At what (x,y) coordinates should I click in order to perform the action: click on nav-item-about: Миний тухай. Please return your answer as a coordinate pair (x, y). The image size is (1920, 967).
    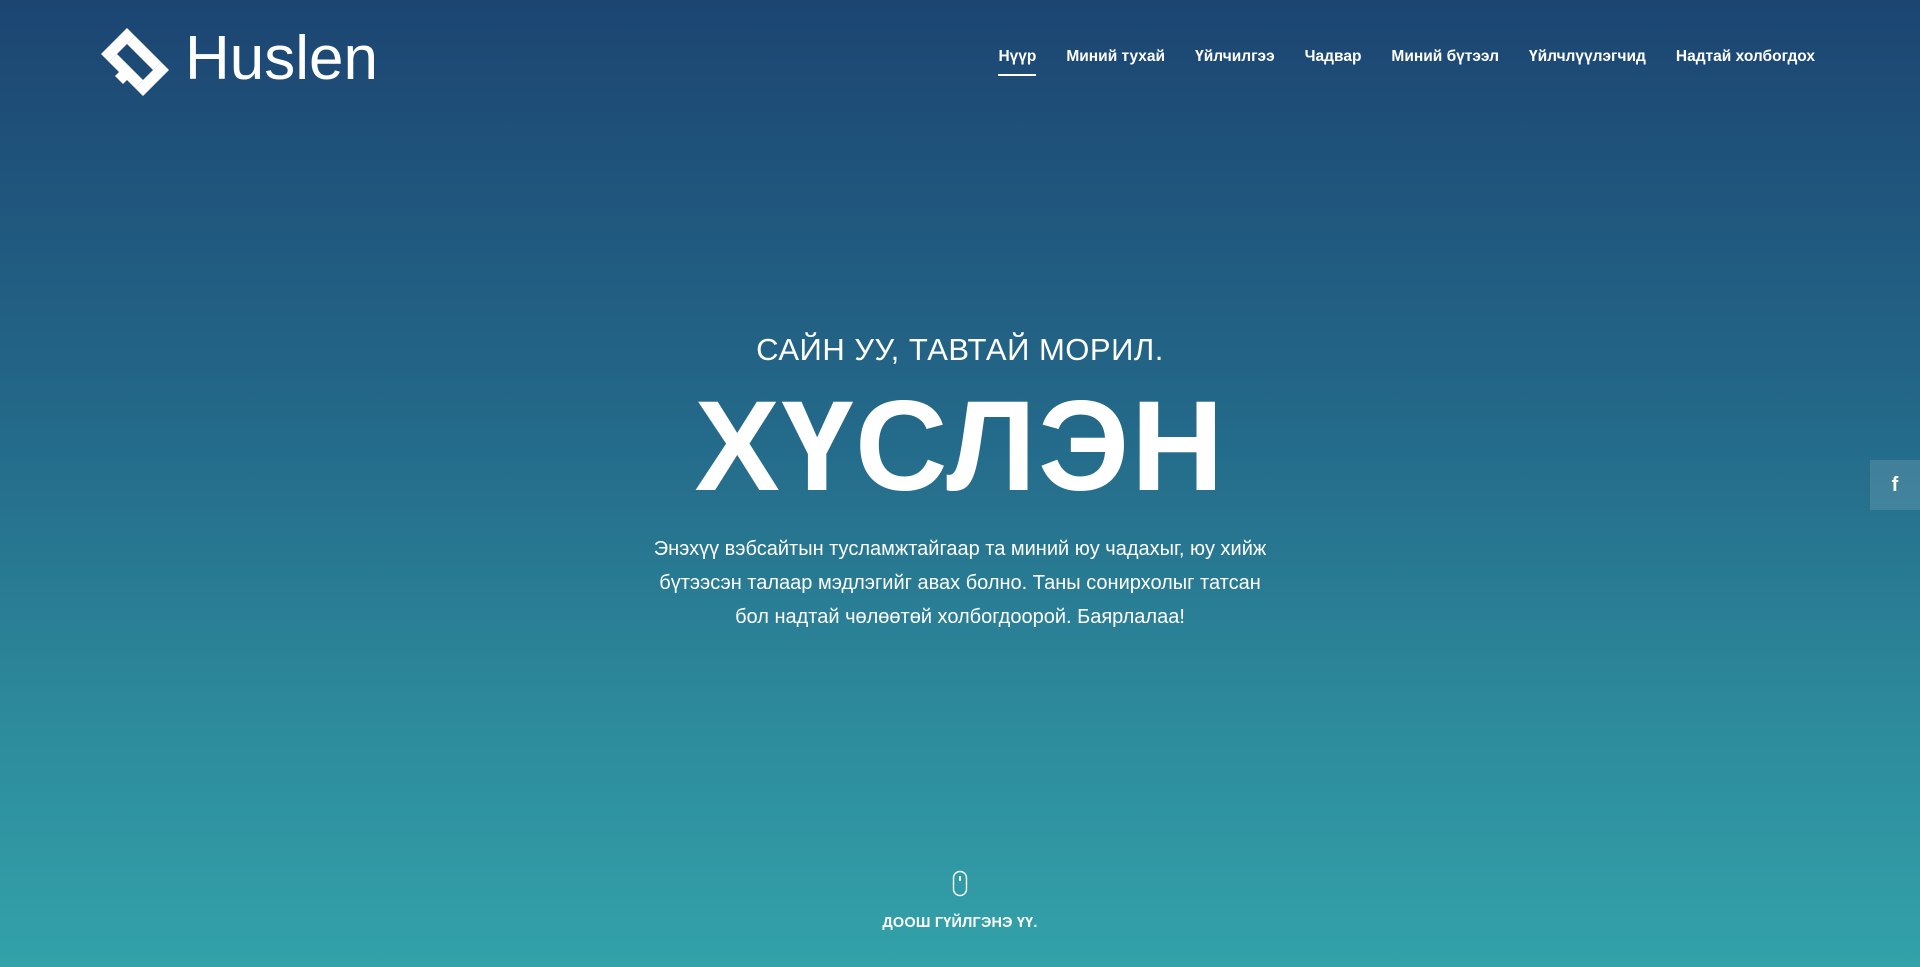
    Looking at the image, I should click on (1115, 57).